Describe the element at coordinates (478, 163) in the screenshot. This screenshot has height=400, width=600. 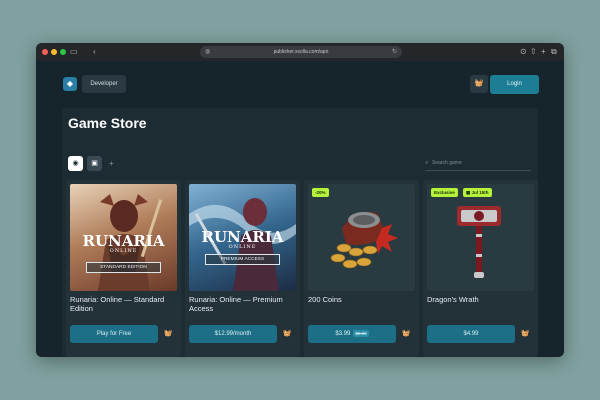
I see `search-input: ⌕ Search game` at that location.